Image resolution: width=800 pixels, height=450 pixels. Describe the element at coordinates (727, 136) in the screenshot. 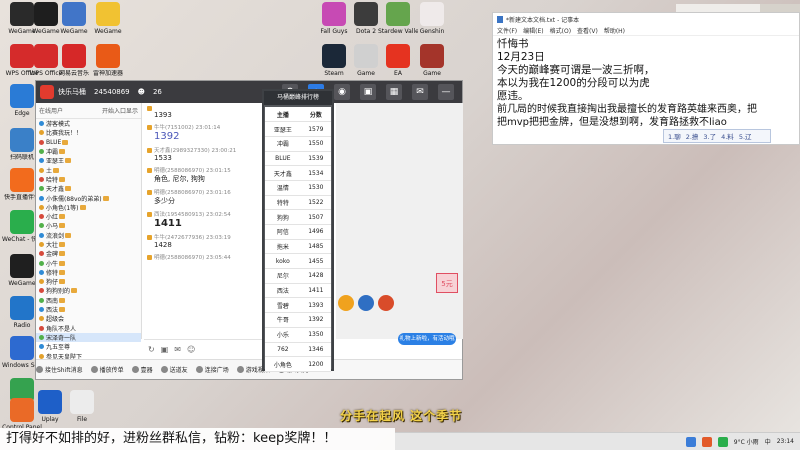

I see `ime-candidate: 4.料` at that location.